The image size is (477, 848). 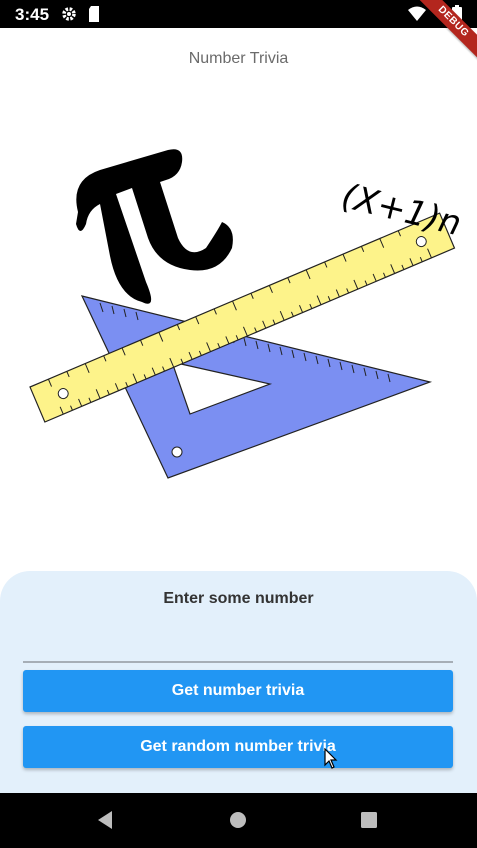 I want to click on home-icon, so click(x=238, y=822).